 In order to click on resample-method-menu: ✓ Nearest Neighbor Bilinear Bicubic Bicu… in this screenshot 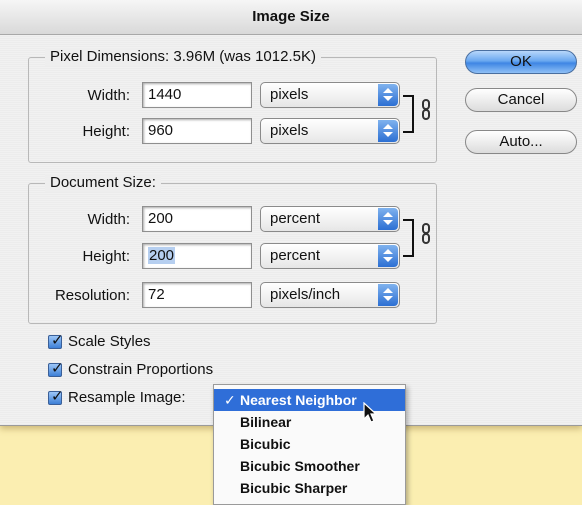, I will do `click(309, 444)`.